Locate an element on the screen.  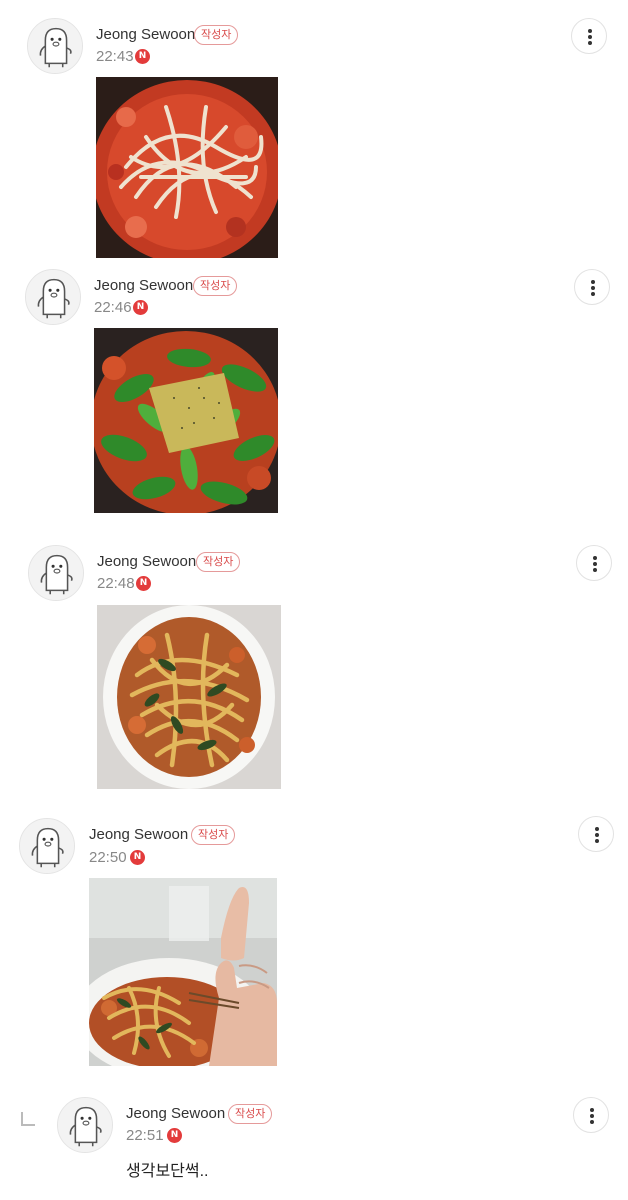
comment-time: 22:43 is located at coordinates (115, 56).